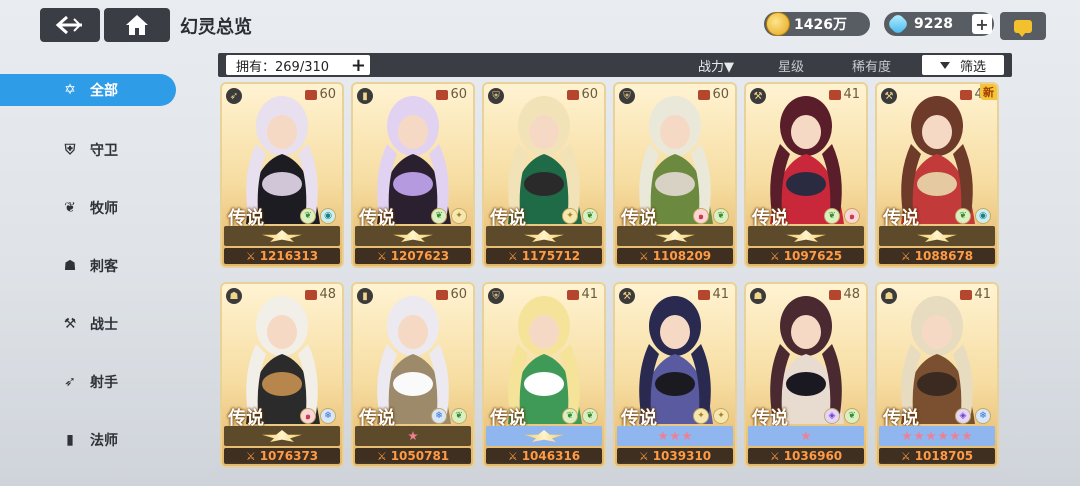 The height and width of the screenshot is (486, 1080). What do you see at coordinates (544, 375) in the screenshot?
I see `hero-card: ⛨ 41 传说 ❦ ❦ ⚔ 1046316` at bounding box center [544, 375].